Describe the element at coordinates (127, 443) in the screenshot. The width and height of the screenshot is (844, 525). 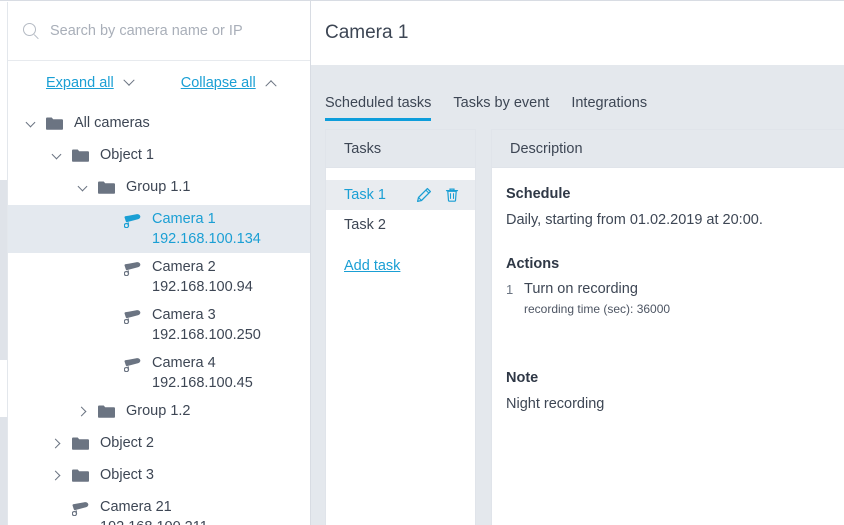
I see `tree-item-label: Object 2` at that location.